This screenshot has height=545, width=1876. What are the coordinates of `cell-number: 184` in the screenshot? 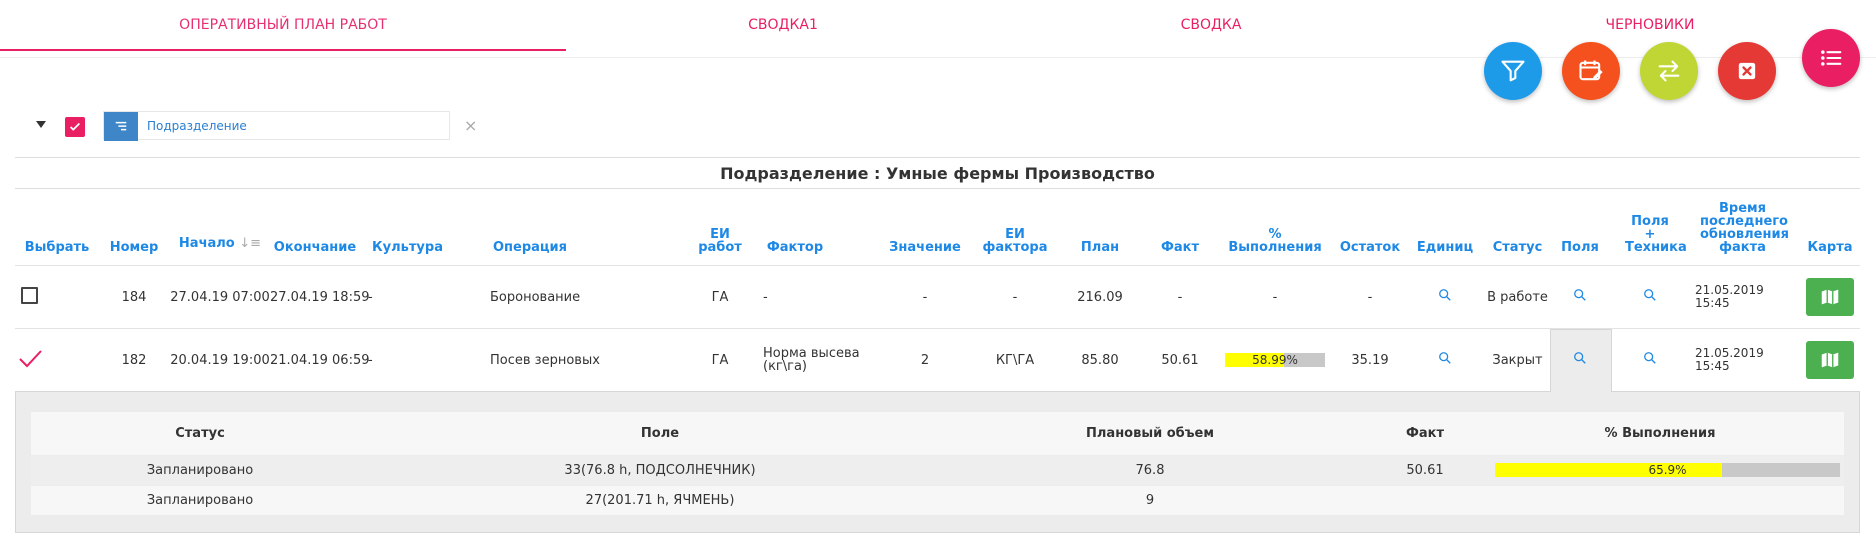 It's located at (134, 297).